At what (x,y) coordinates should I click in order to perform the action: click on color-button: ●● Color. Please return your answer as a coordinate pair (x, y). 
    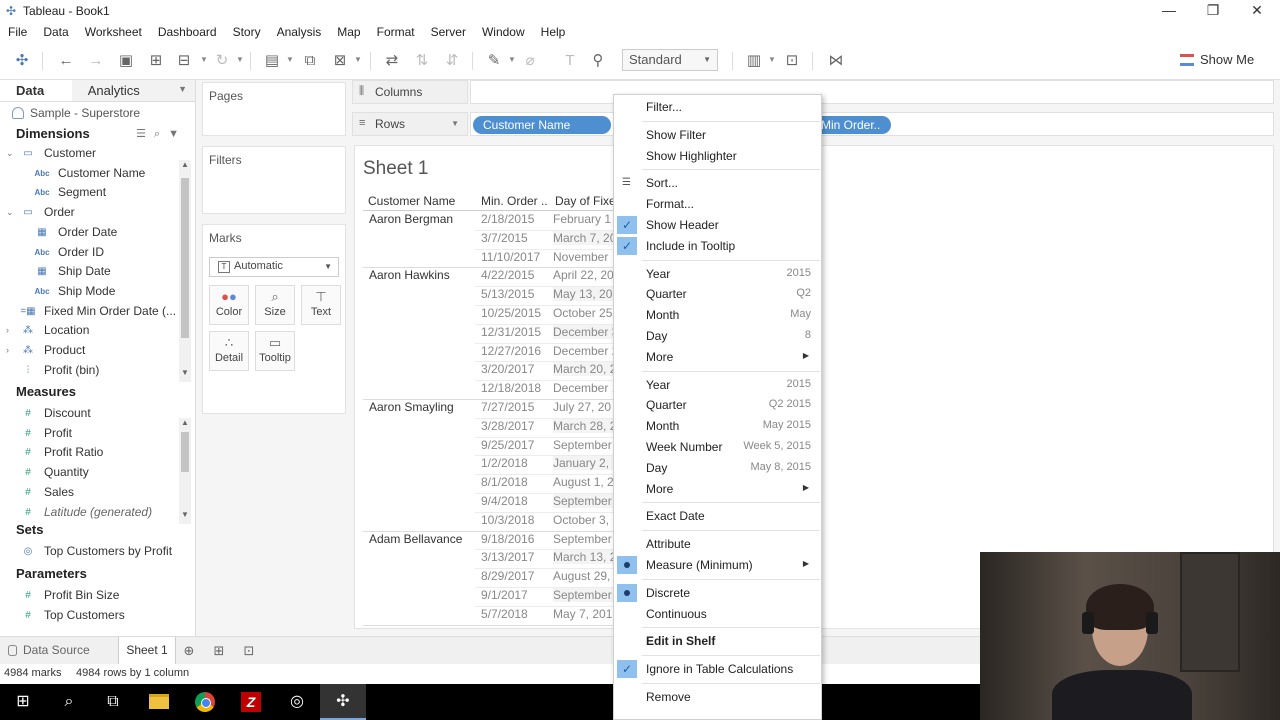
    Looking at the image, I should click on (229, 305).